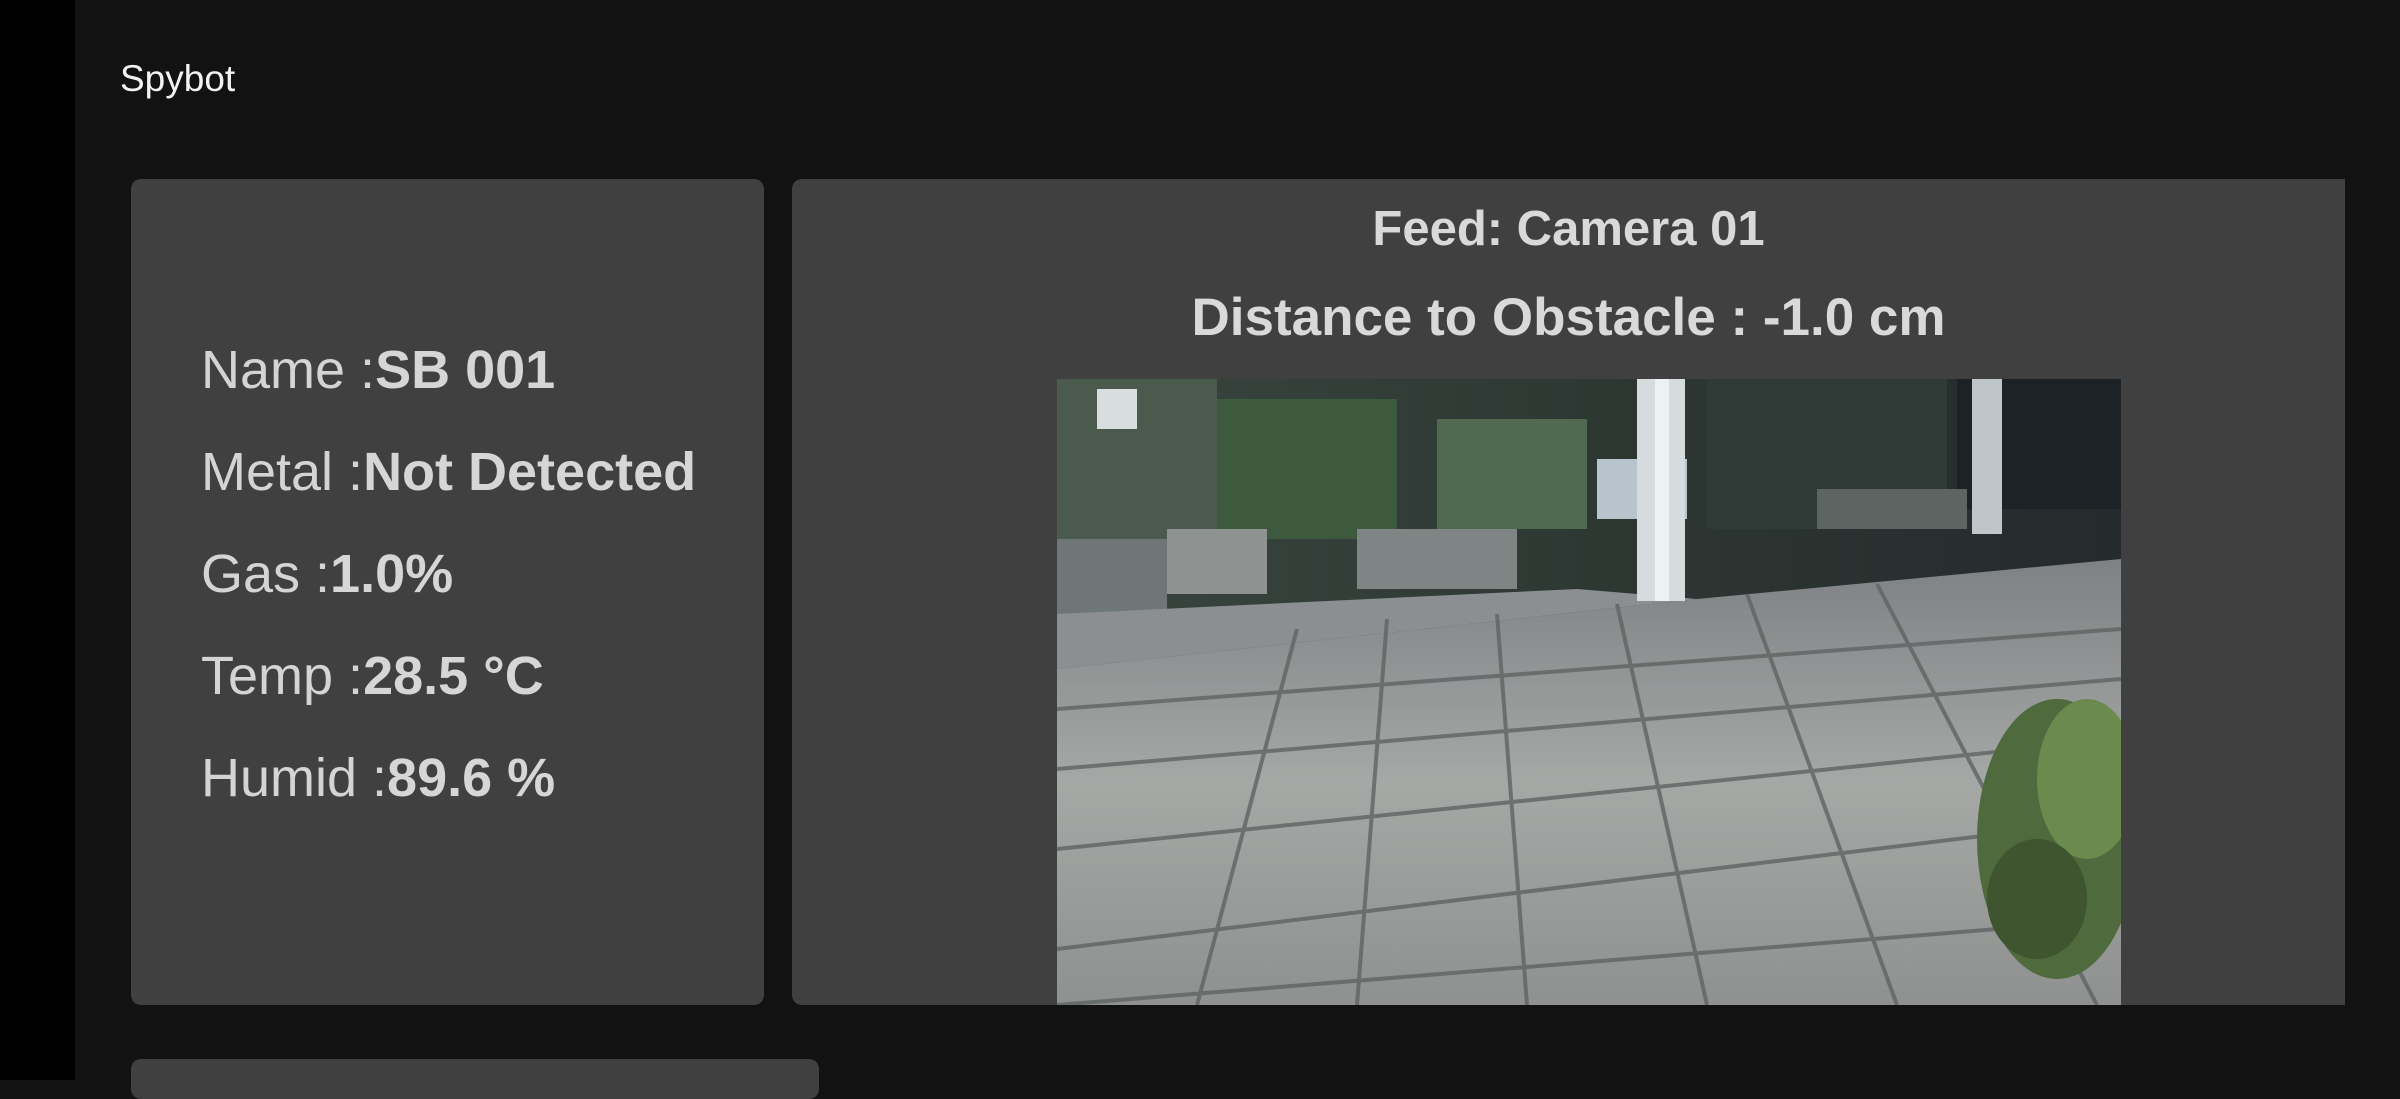  Describe the element at coordinates (178, 78) in the screenshot. I see `app-title: Spybot` at that location.